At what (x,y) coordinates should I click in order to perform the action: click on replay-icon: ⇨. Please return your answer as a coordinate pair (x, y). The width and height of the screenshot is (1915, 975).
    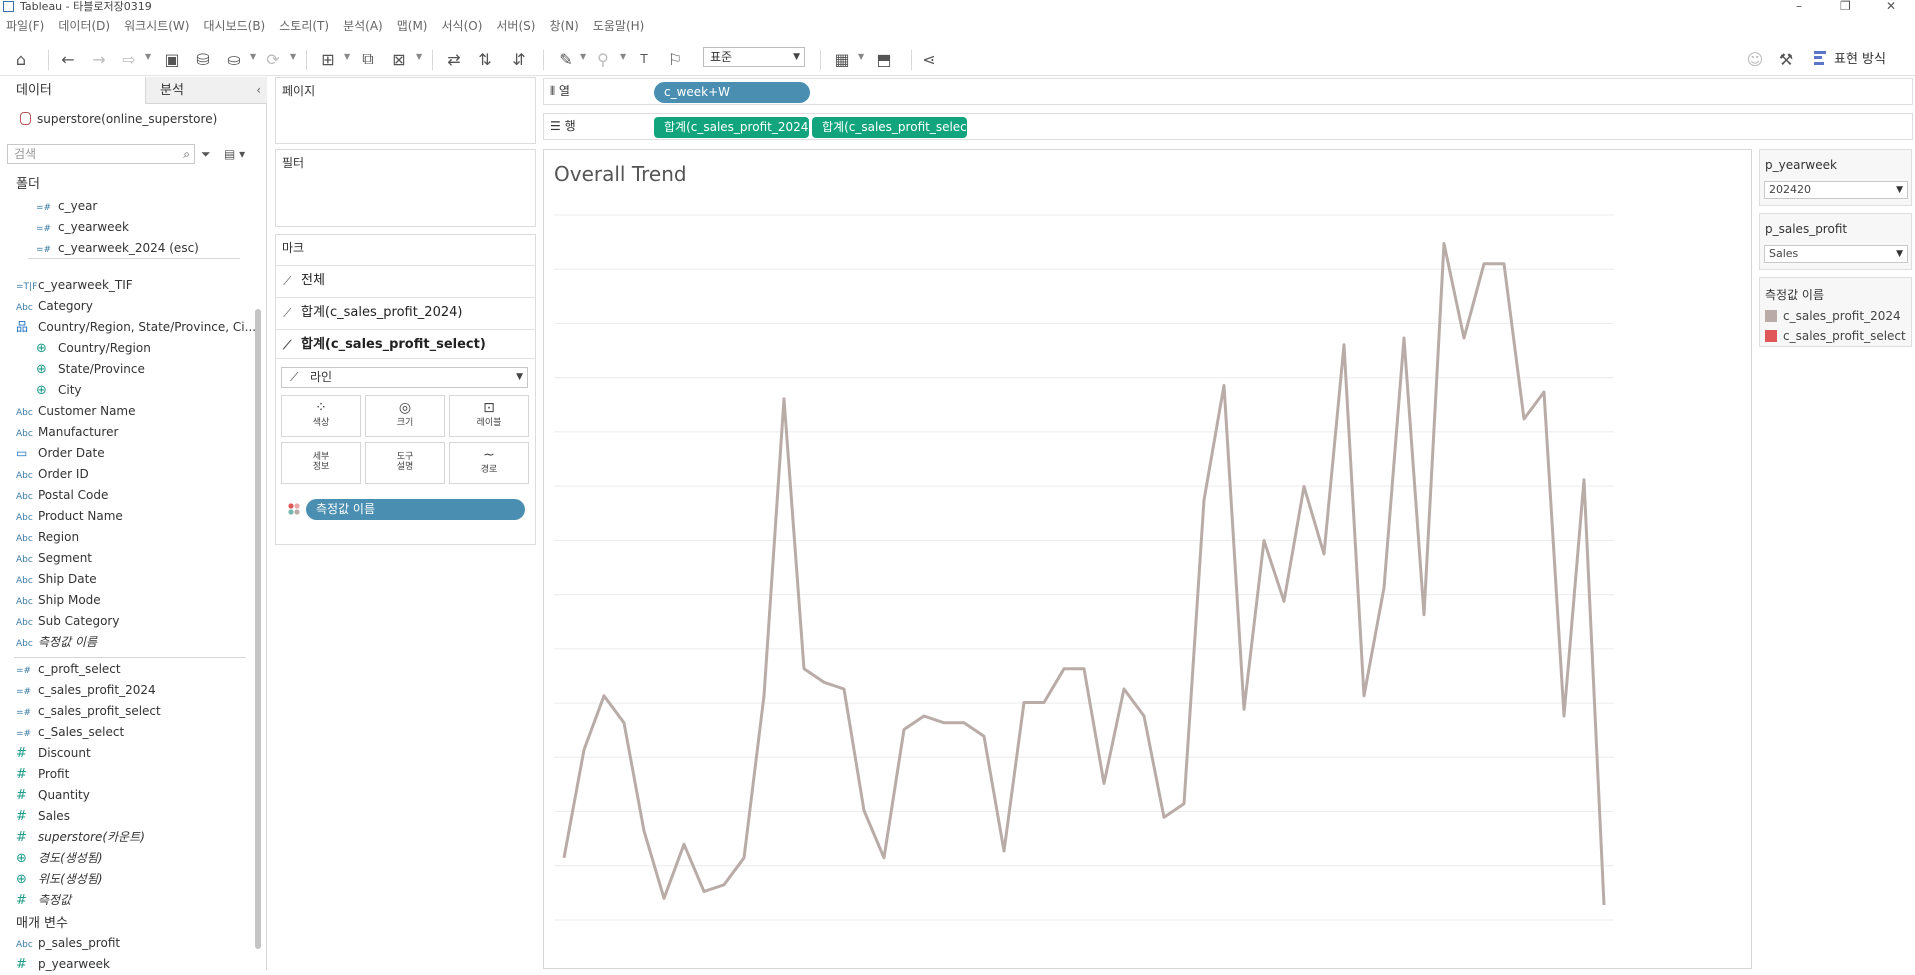
    Looking at the image, I should click on (129, 59).